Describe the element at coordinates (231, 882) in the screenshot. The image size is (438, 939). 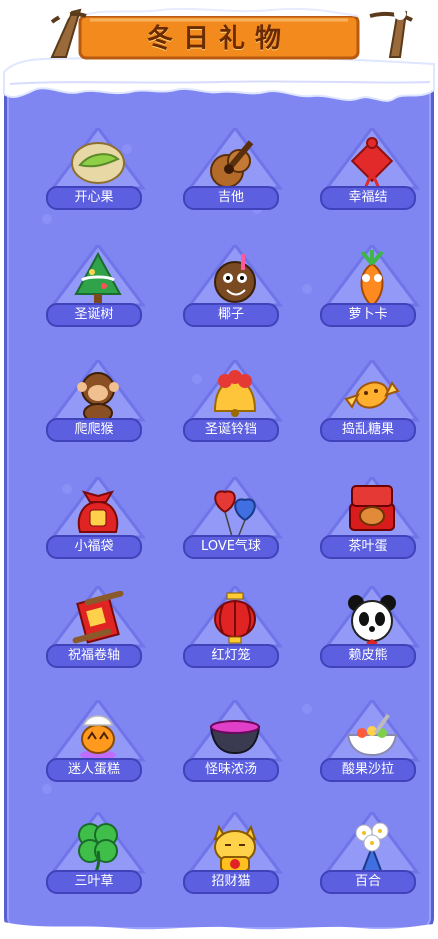
I see `gift-label: 招财猫` at that location.